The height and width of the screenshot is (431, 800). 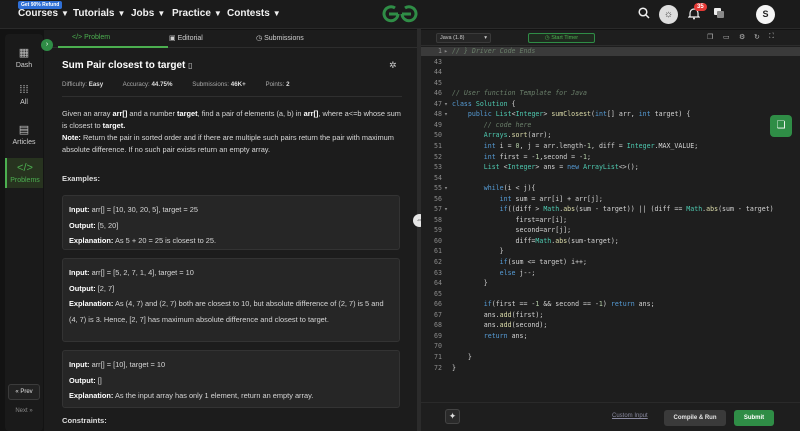 What do you see at coordinates (610, 357) in the screenshot?
I see `code-line: 71 }` at bounding box center [610, 357].